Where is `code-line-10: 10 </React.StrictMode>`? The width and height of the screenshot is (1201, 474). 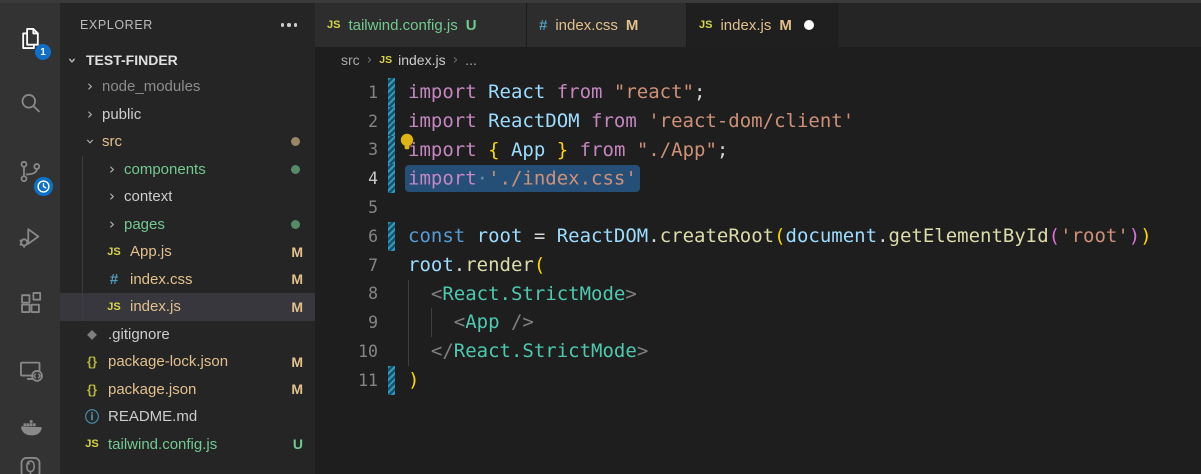
code-line-10: 10 </React.StrictMode> is located at coordinates (758, 351).